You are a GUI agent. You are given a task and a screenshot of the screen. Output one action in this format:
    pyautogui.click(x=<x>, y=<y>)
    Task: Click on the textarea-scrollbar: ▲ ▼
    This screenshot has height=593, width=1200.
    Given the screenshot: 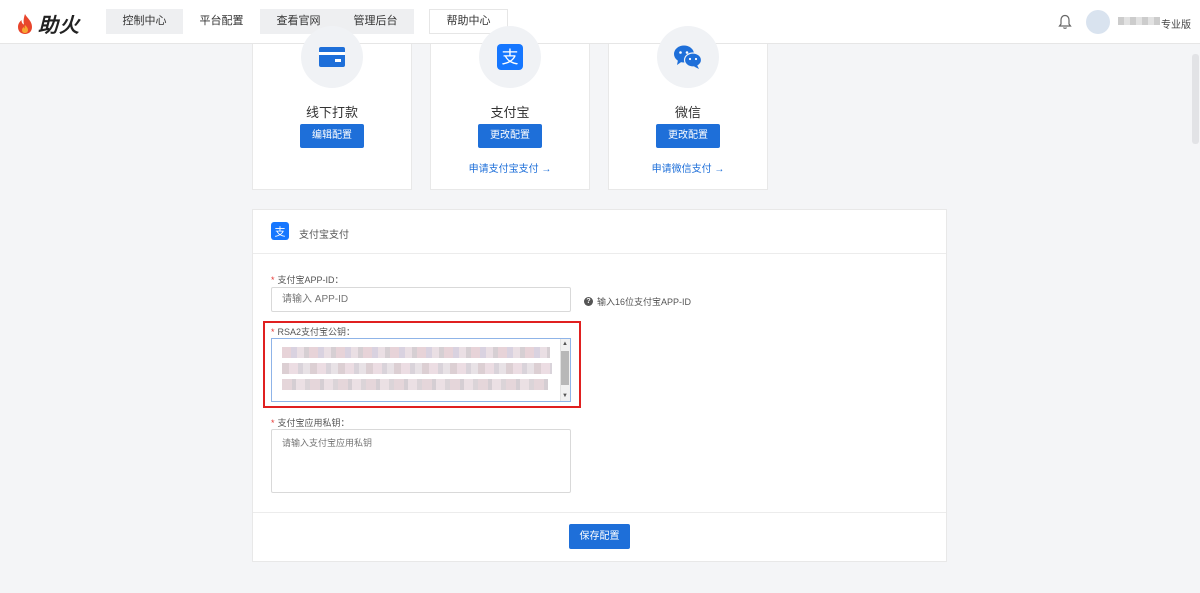 What is the action you would take?
    pyautogui.click(x=565, y=370)
    